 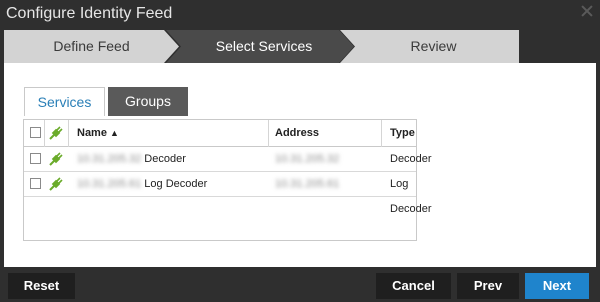 I want to click on service-address-cell: 10.31.205.32, so click(x=307, y=159).